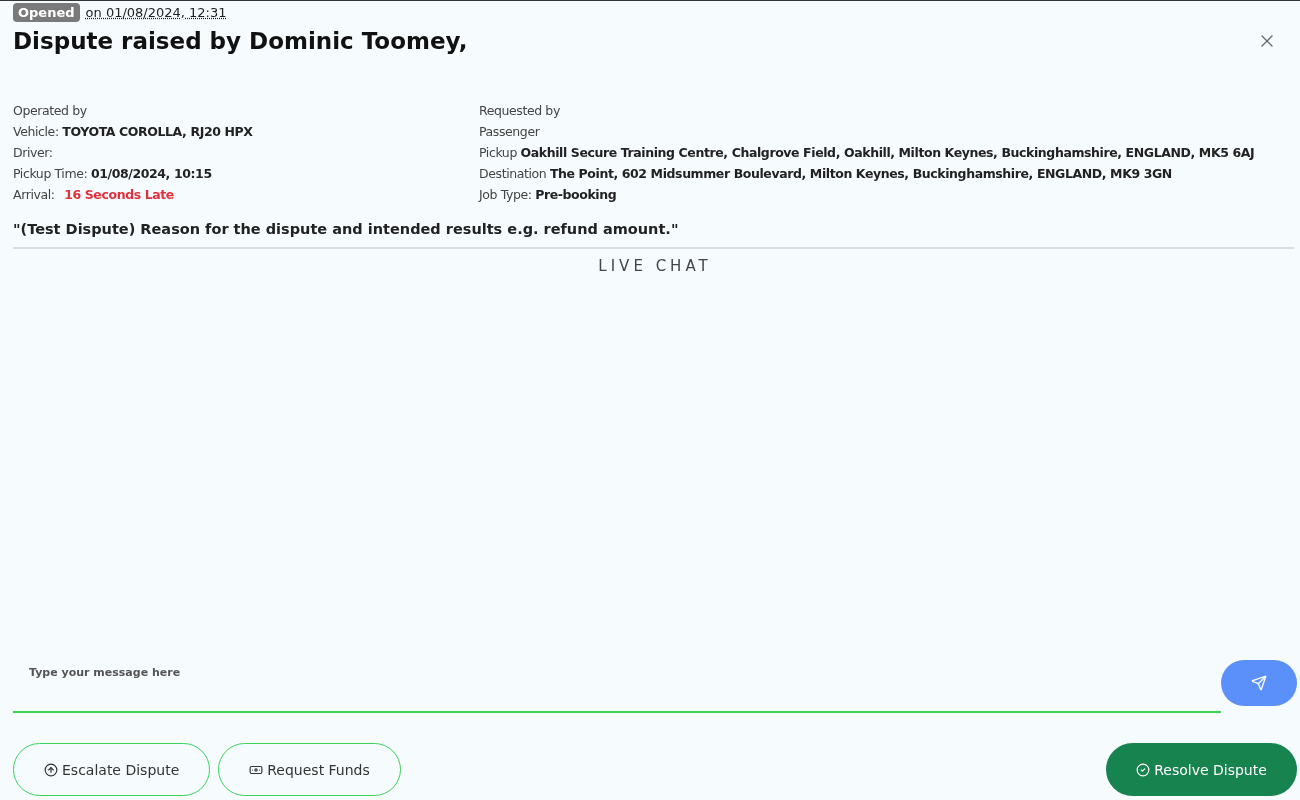 This screenshot has height=800, width=1300. Describe the element at coordinates (548, 195) in the screenshot. I see `detail-line: Job Type: Pre-booking` at that location.